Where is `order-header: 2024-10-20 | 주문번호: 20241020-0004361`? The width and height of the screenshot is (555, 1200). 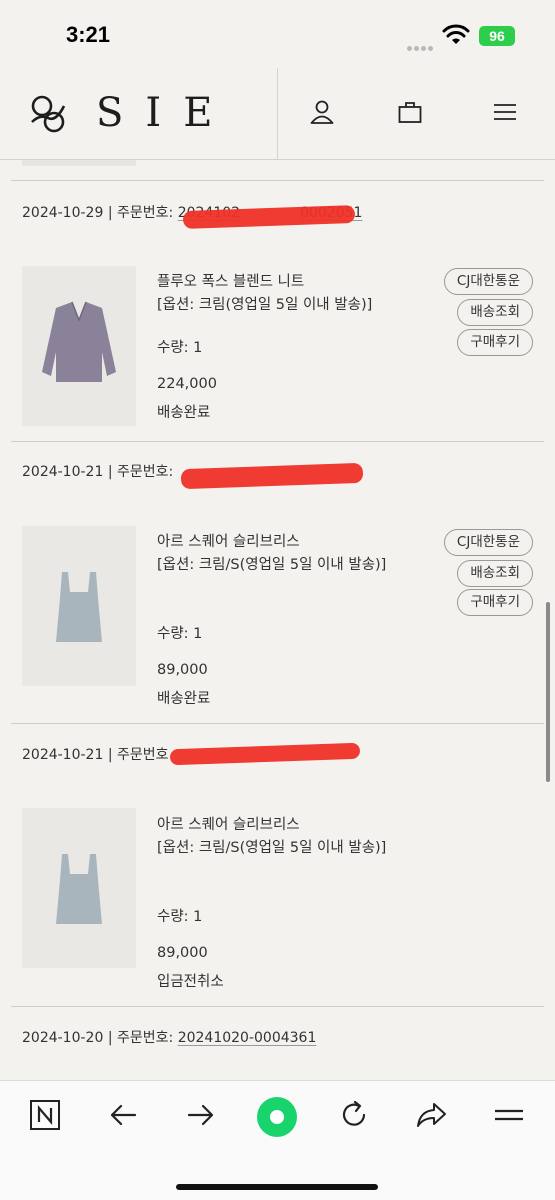
order-header: 2024-10-20 | 주문번호: 20241020-0004361 is located at coordinates (169, 1038).